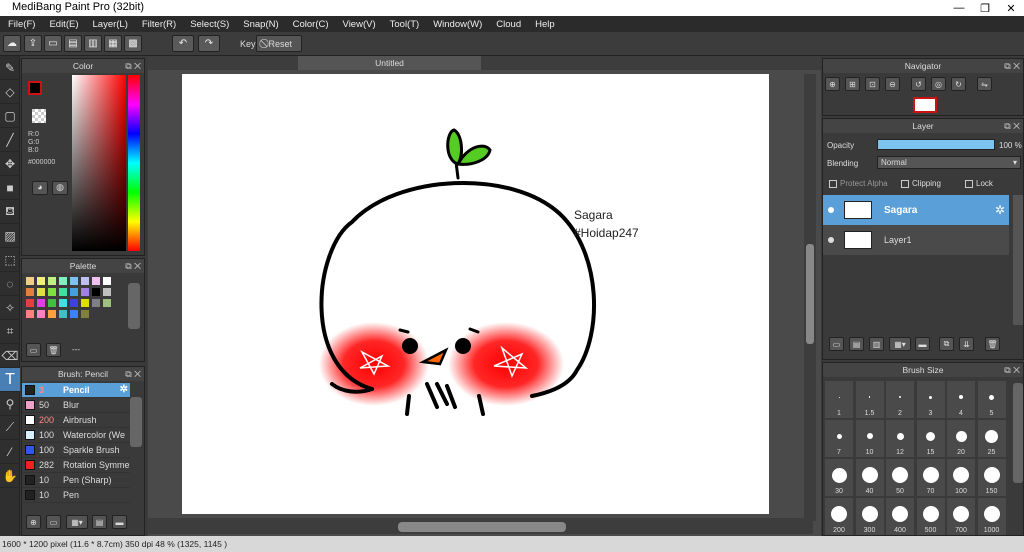  I want to click on brush-size-option: 1000, so click(991, 516).